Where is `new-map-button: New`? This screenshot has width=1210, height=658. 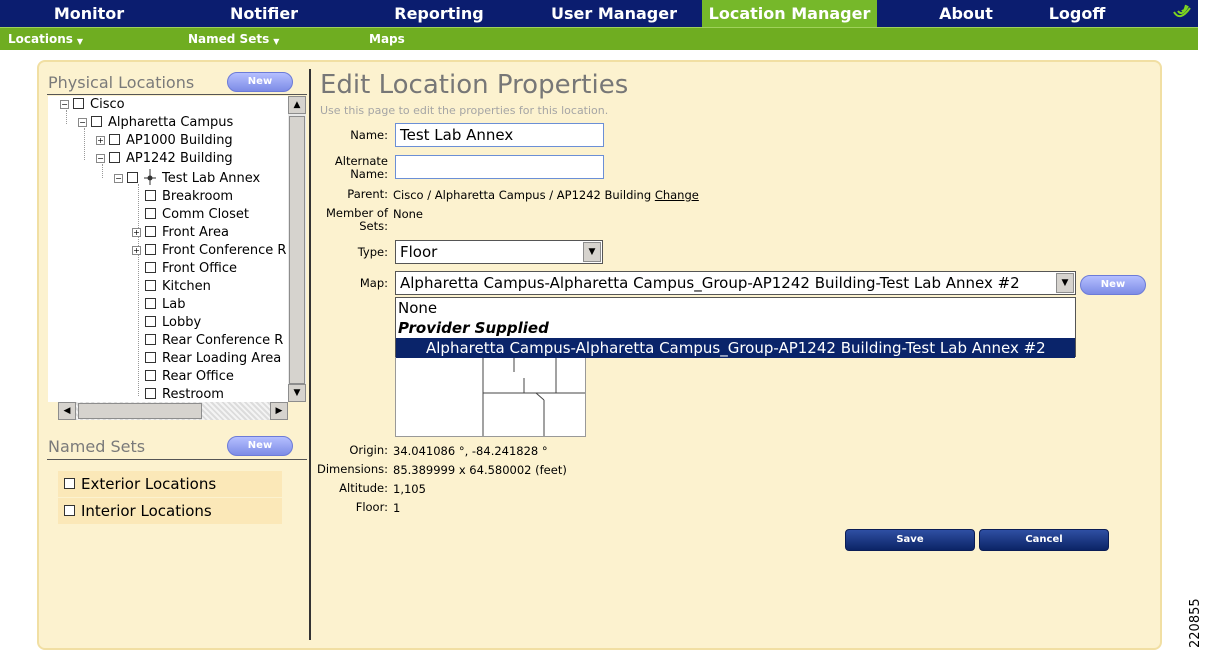
new-map-button: New is located at coordinates (1113, 285).